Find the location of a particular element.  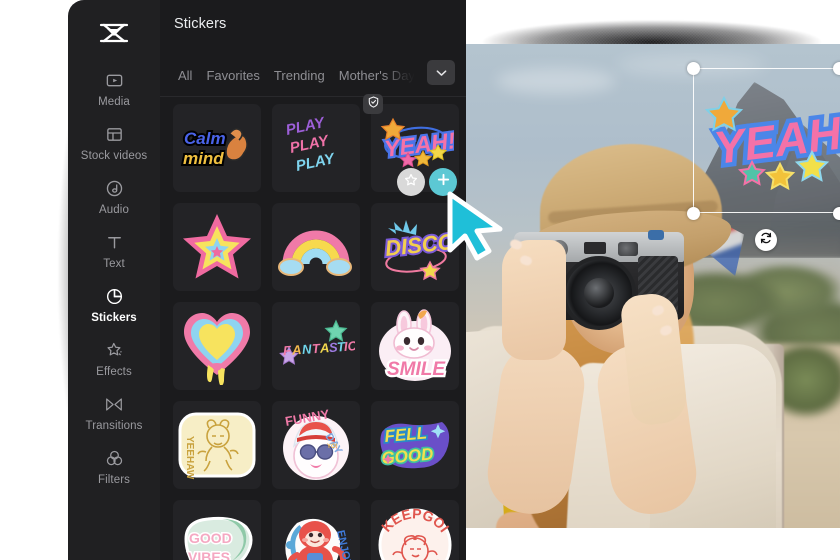

stickers-icon is located at coordinates (114, 296).